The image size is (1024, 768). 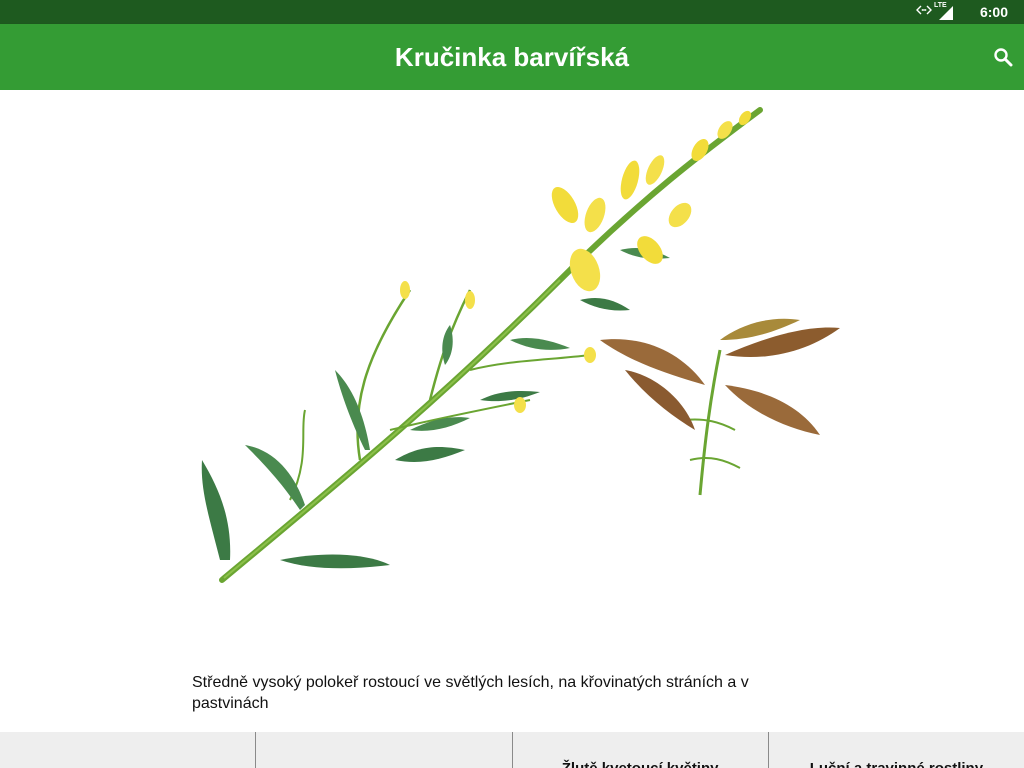 I want to click on lte-signal-icon: LTE, so click(x=944, y=11).